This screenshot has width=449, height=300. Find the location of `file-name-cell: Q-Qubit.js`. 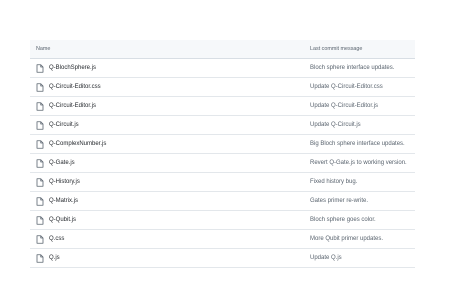

file-name-cell: Q-Qubit.js is located at coordinates (170, 220).